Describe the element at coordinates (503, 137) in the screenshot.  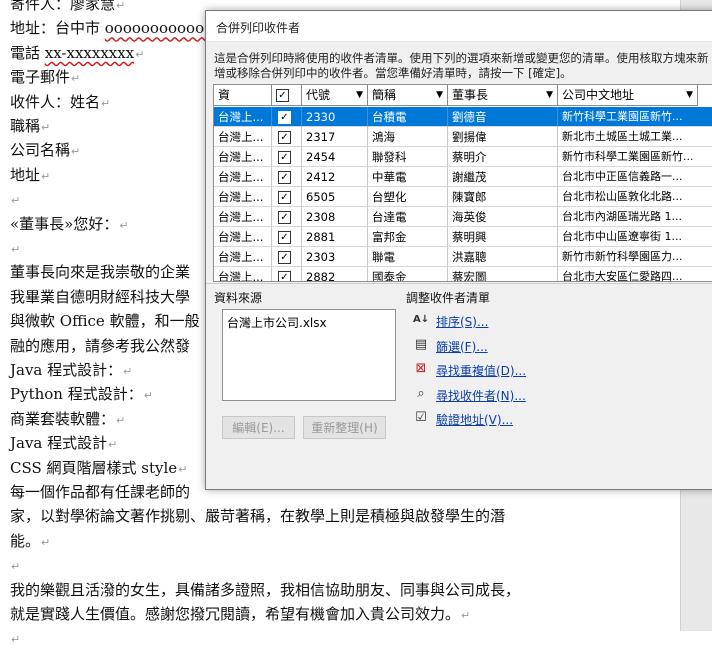
I see `table-cell-chair: 劉揚偉` at that location.